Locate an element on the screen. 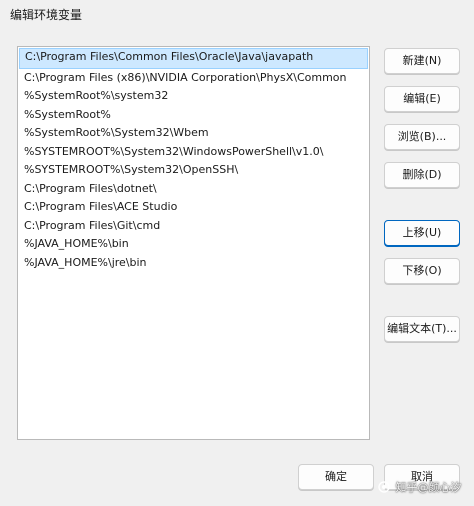 The height and width of the screenshot is (506, 474). path-list-item: %SystemRoot%\system32 is located at coordinates (193, 96).